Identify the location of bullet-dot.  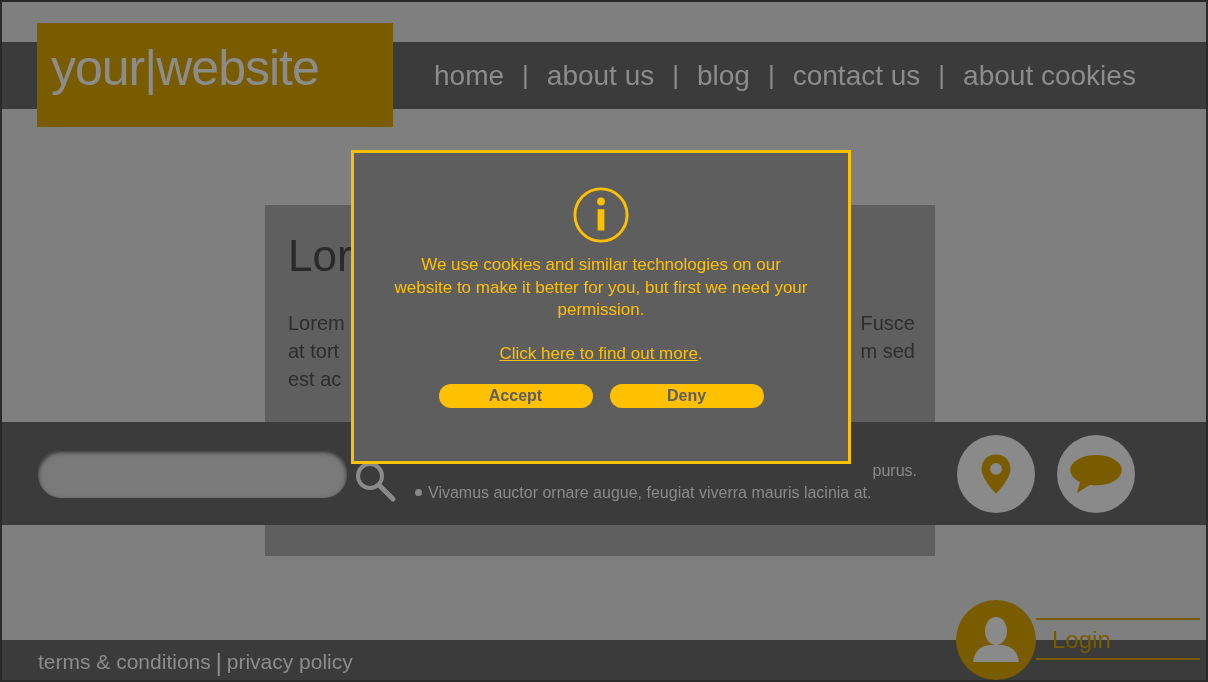
(418, 492).